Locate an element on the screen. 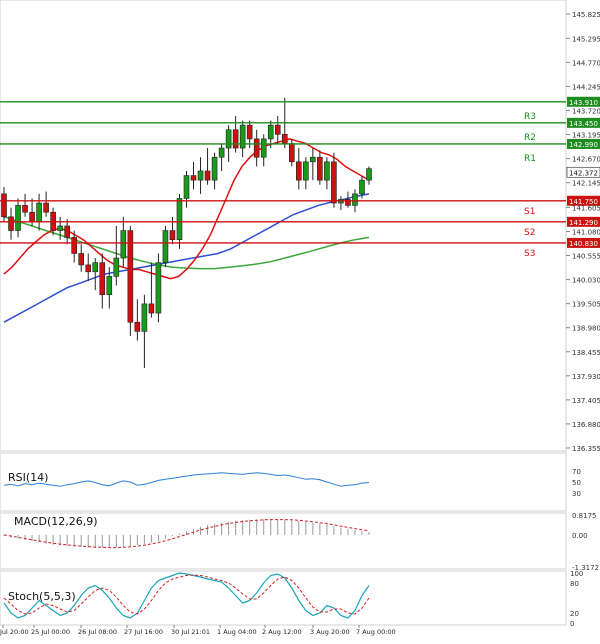 The image size is (600, 644). y-tick-label: 138.455 is located at coordinates (586, 353).